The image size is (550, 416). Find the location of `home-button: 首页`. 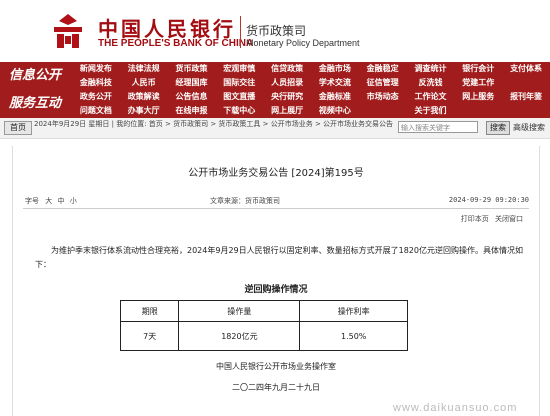

home-button: 首页 is located at coordinates (18, 128).